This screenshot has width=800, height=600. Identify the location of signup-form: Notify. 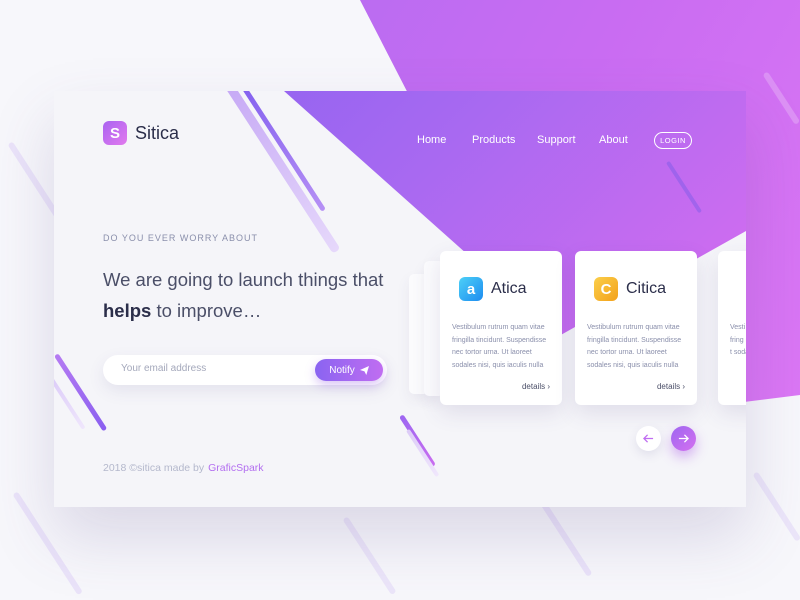
(245, 370).